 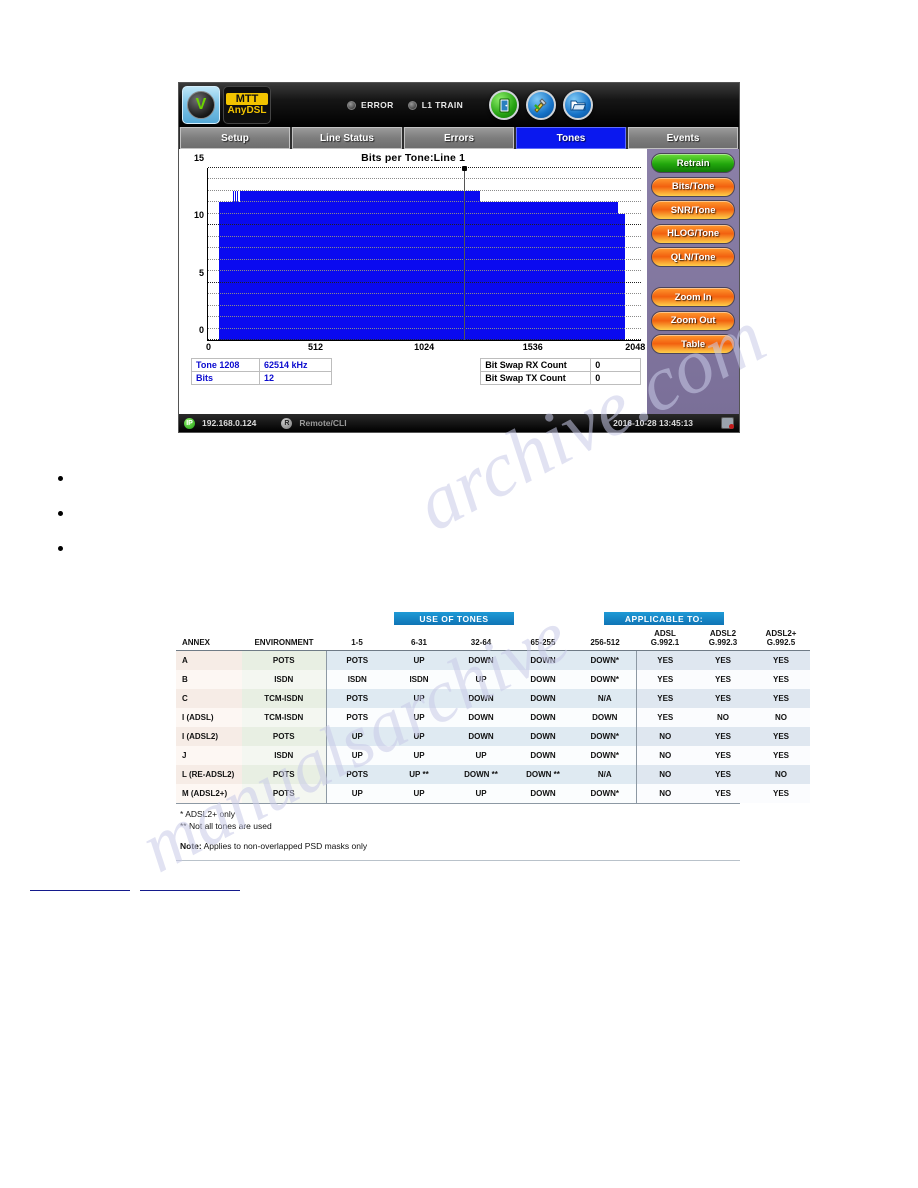 I want to click on brand-logo: V MTT AnyDSL, so click(x=225, y=105).